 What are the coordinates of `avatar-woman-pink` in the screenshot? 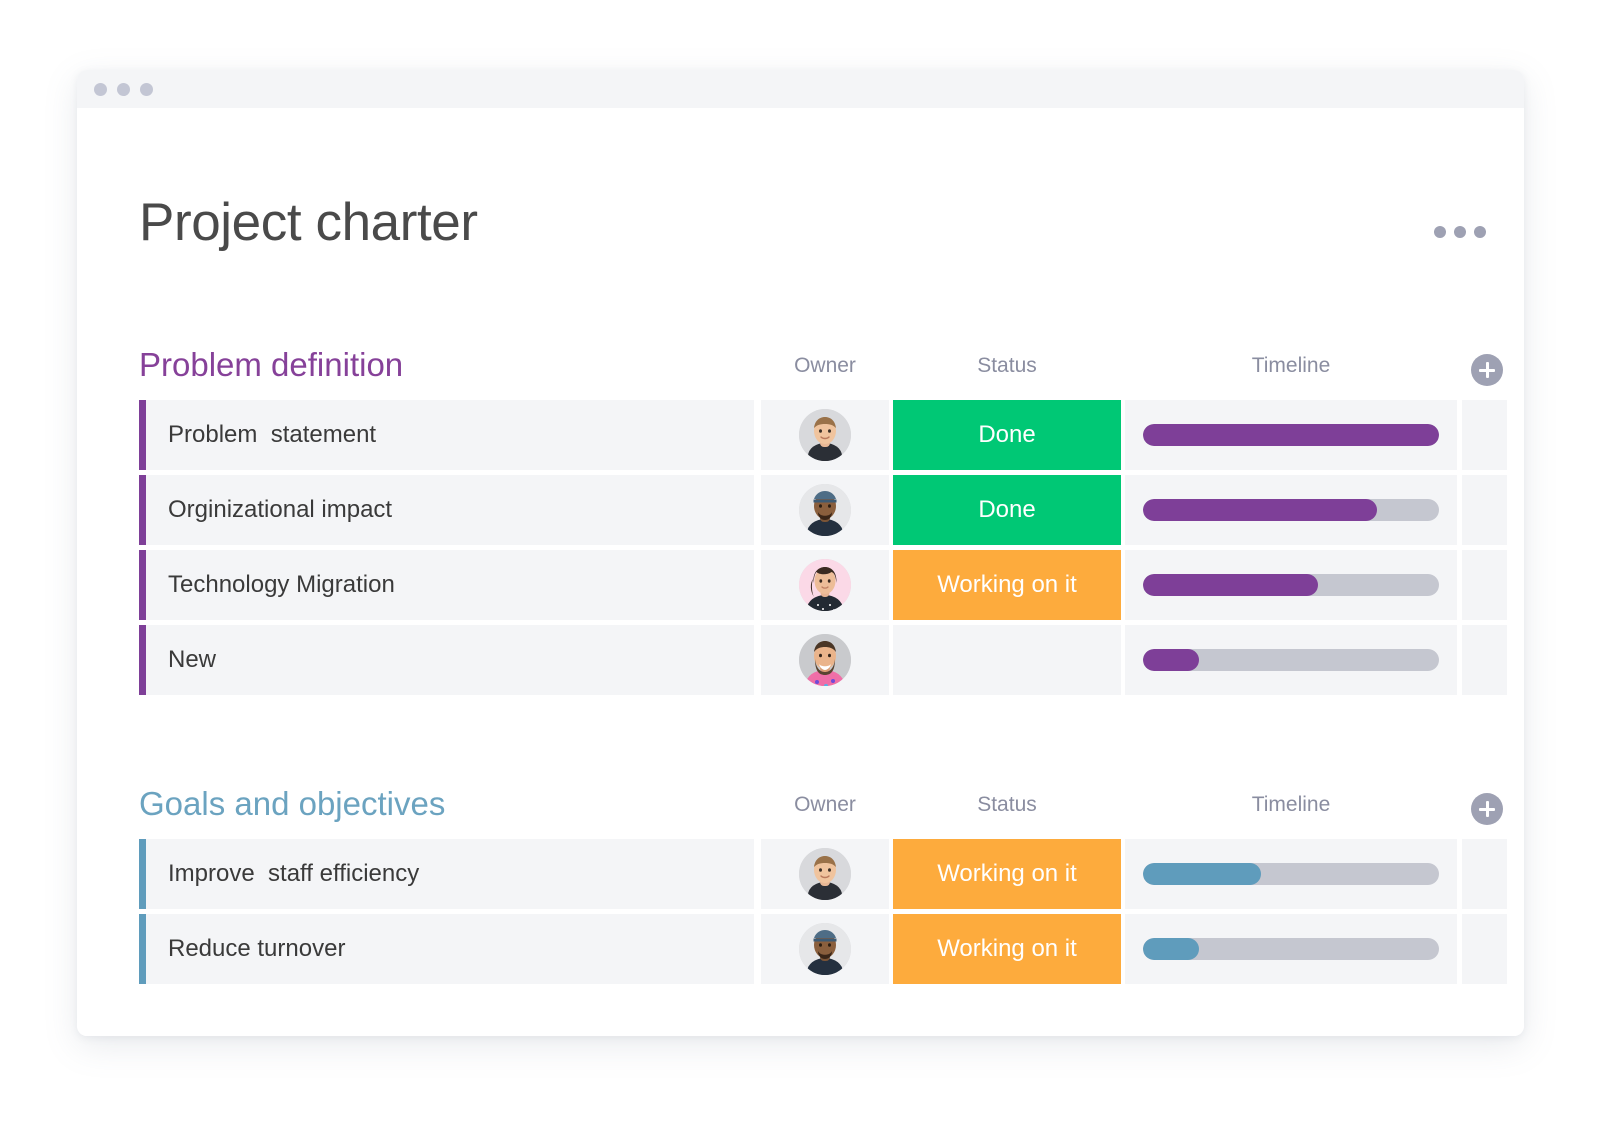 It's located at (825, 585).